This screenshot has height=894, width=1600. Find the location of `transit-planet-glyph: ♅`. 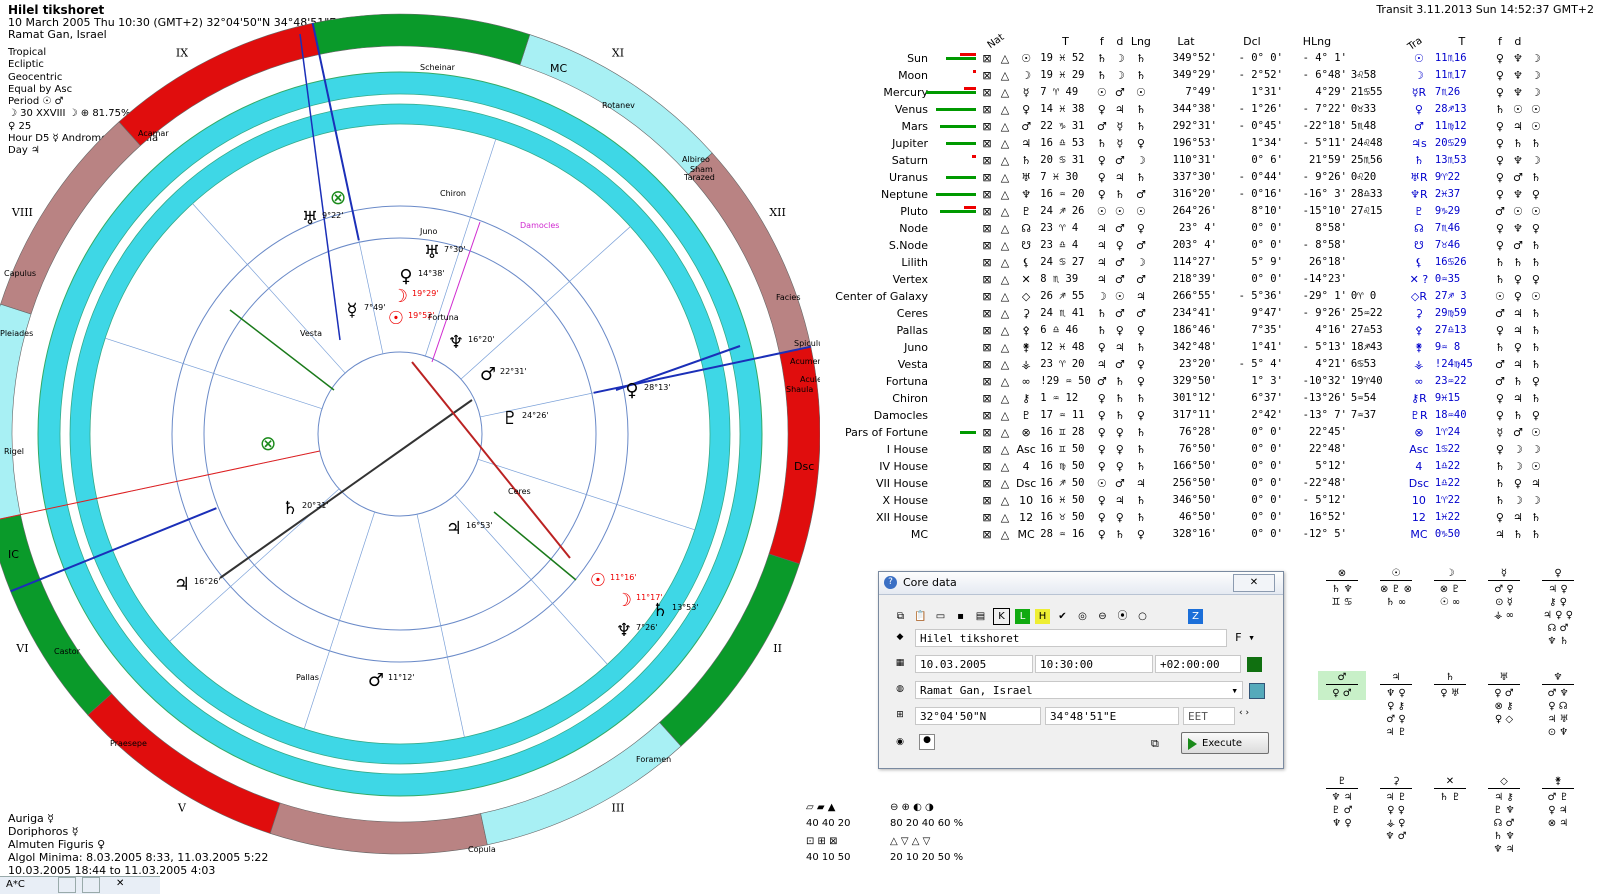

transit-planet-glyph: ♅ is located at coordinates (310, 218).